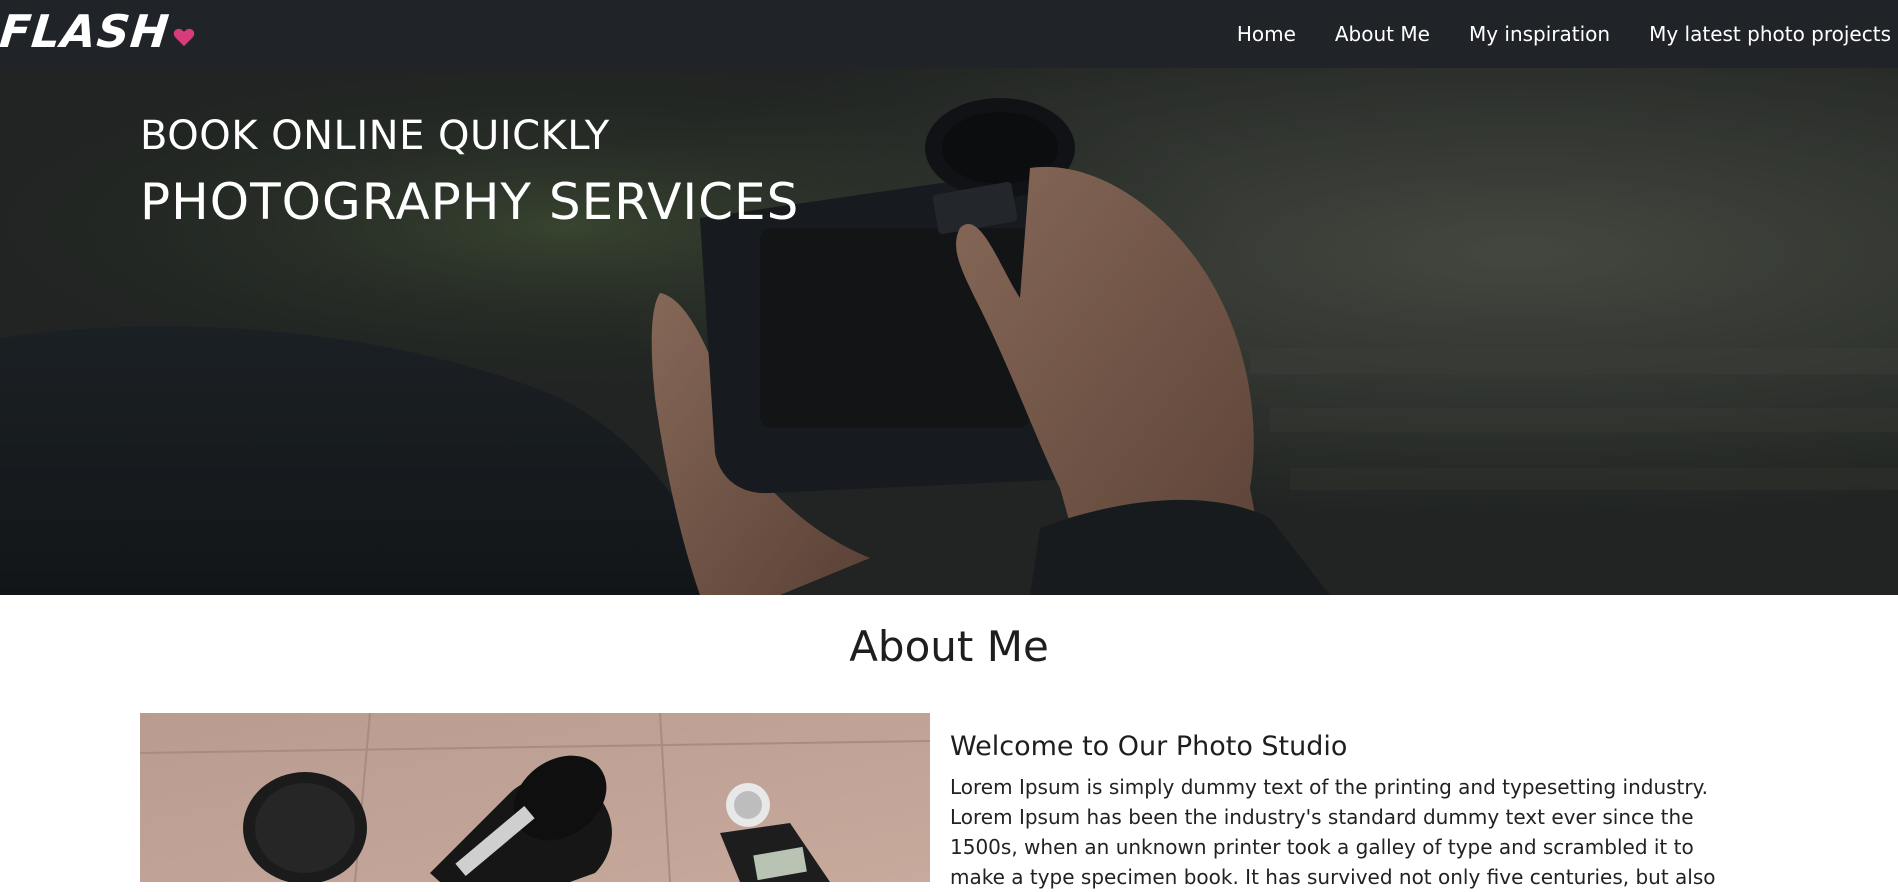 This screenshot has width=1898, height=892. I want to click on about-heading: About Me, so click(949, 646).